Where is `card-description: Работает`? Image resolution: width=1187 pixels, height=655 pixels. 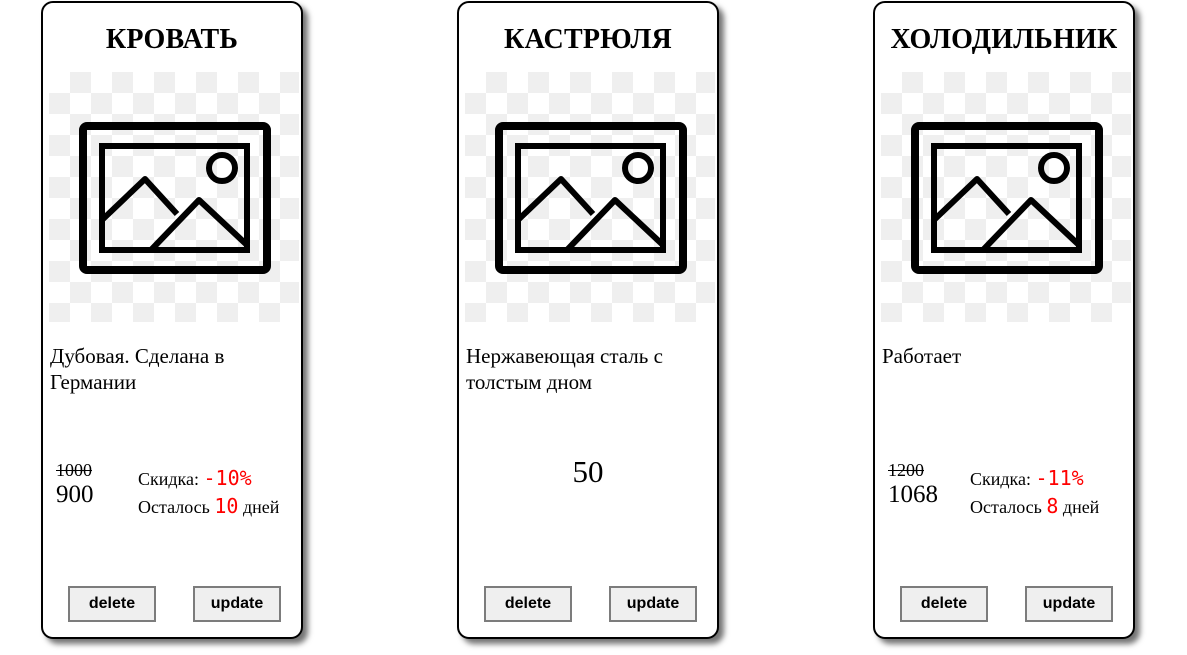 card-description: Работает is located at coordinates (922, 356).